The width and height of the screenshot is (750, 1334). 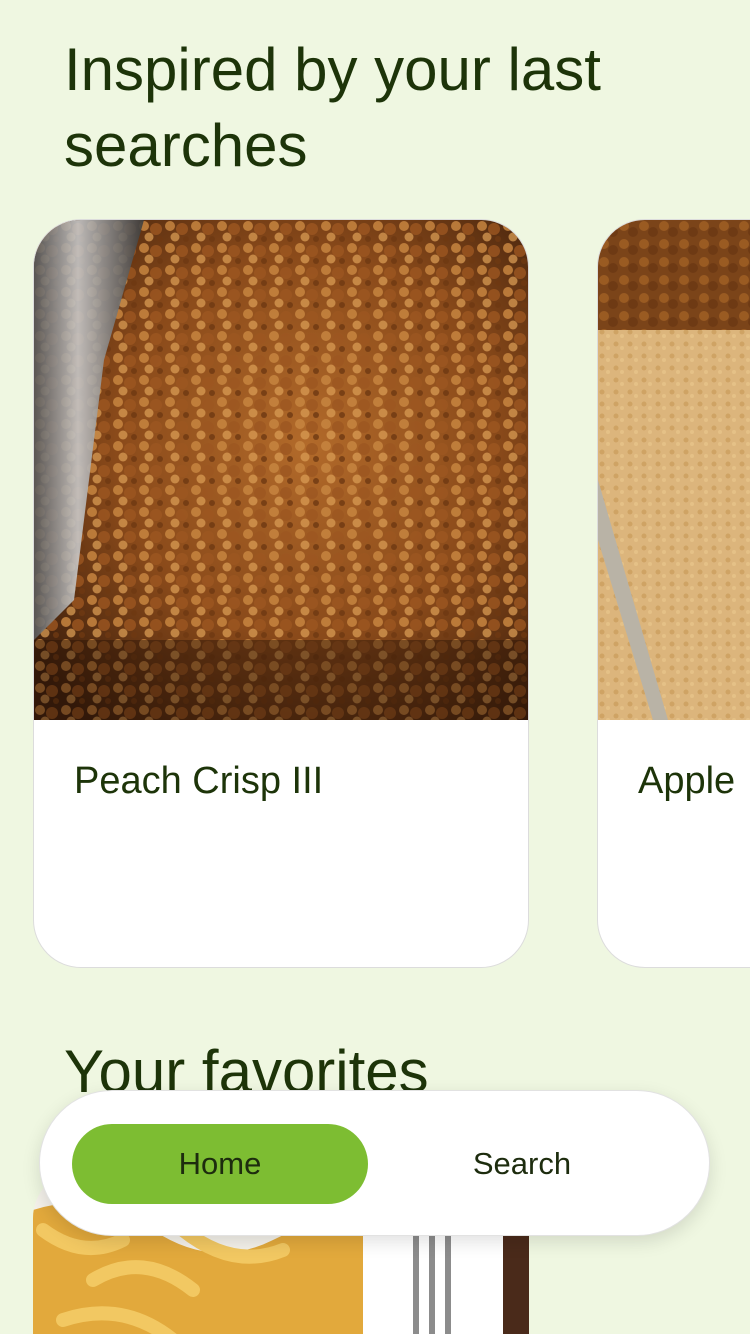 I want to click on bottom-navigation: Home Search, so click(x=374, y=1163).